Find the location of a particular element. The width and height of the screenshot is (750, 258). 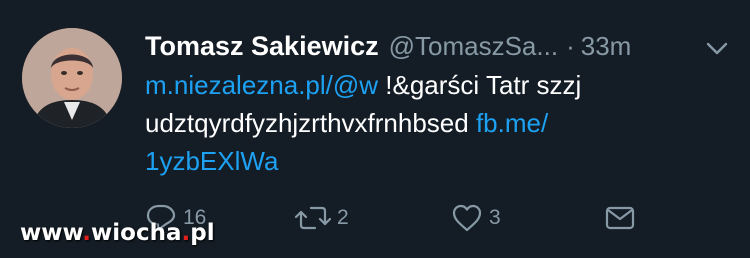

watermark-part-www: www is located at coordinates (51, 233).